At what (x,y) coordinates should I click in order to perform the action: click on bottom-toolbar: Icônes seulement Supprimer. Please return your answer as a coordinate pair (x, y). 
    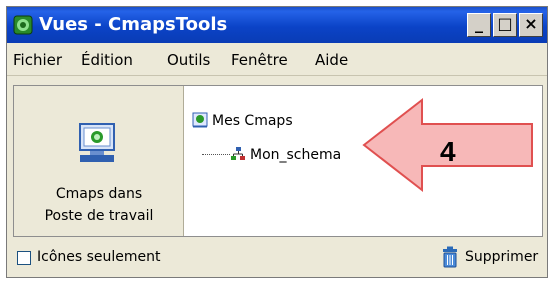
    Looking at the image, I should click on (278, 258).